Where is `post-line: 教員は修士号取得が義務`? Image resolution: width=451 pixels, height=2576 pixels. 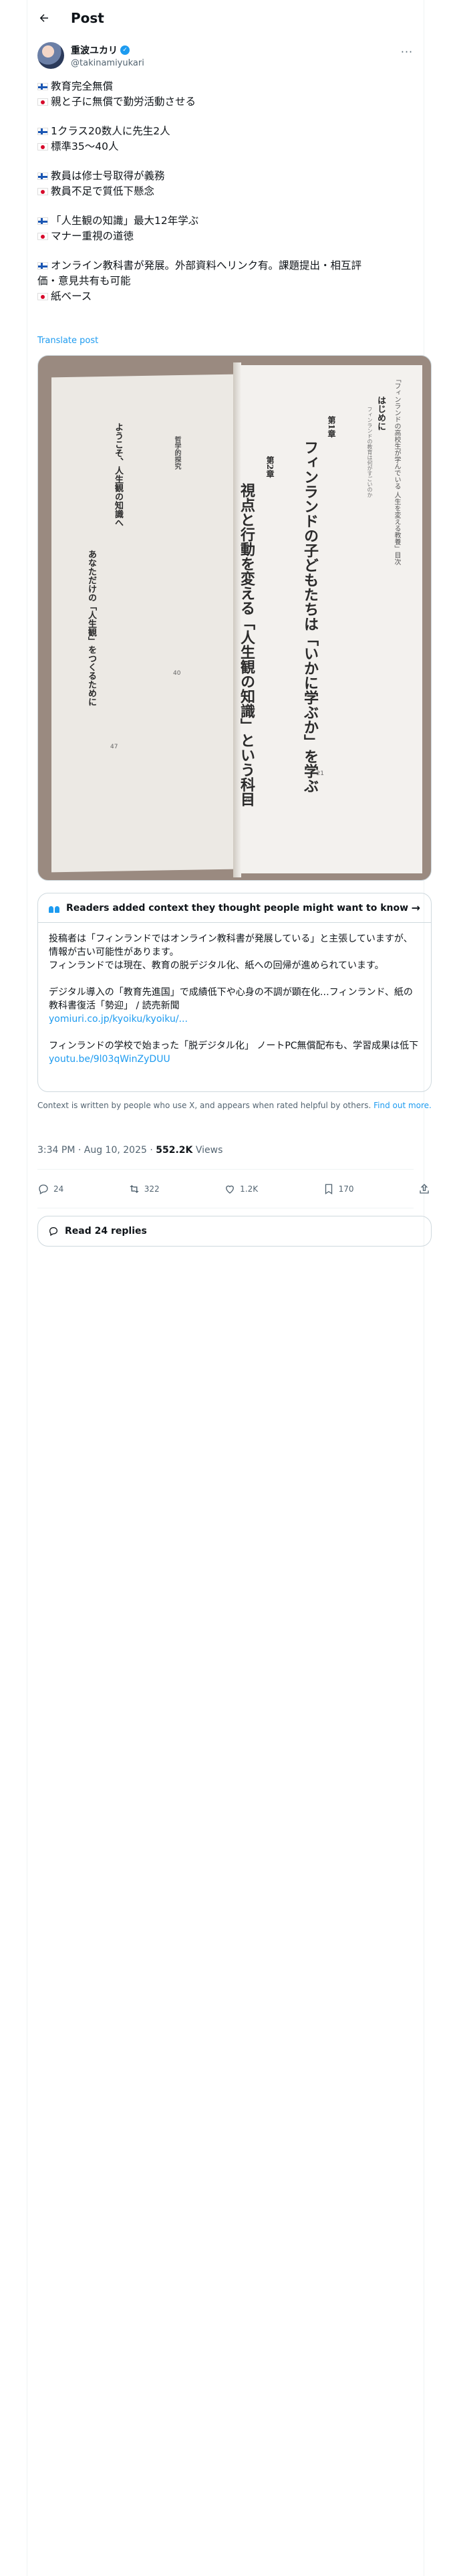
post-line: 教員は修士号取得が義務 is located at coordinates (225, 176).